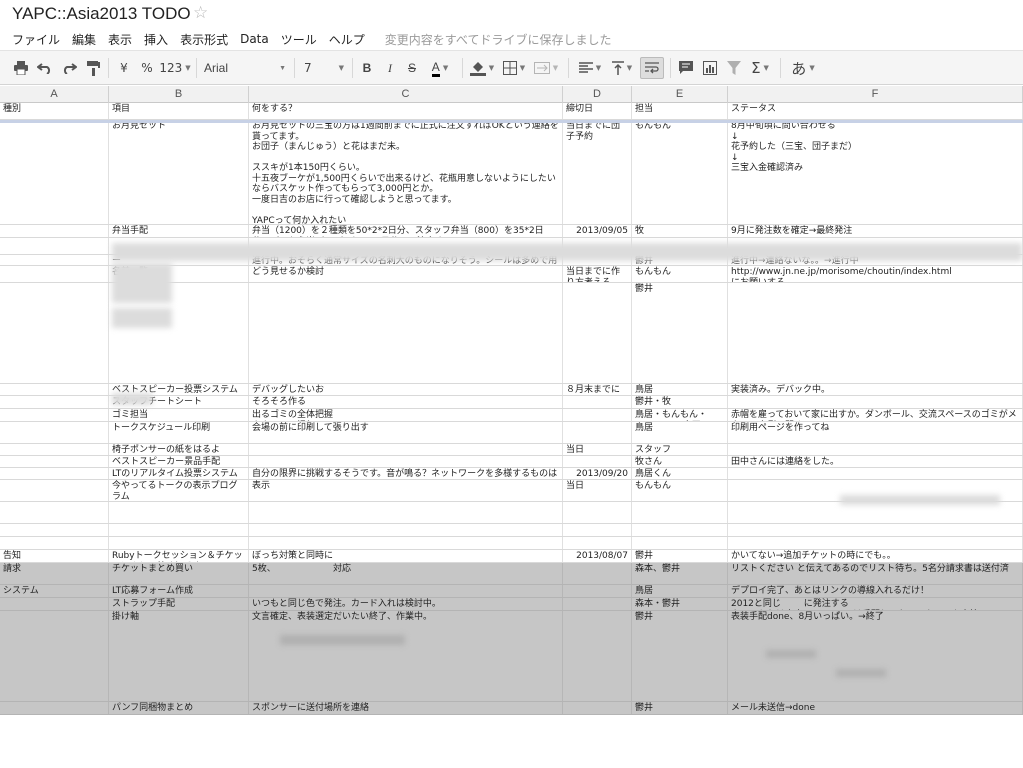 This screenshot has width=1023, height=768. I want to click on cell-b: LT応募フォーム作成, so click(179, 591).